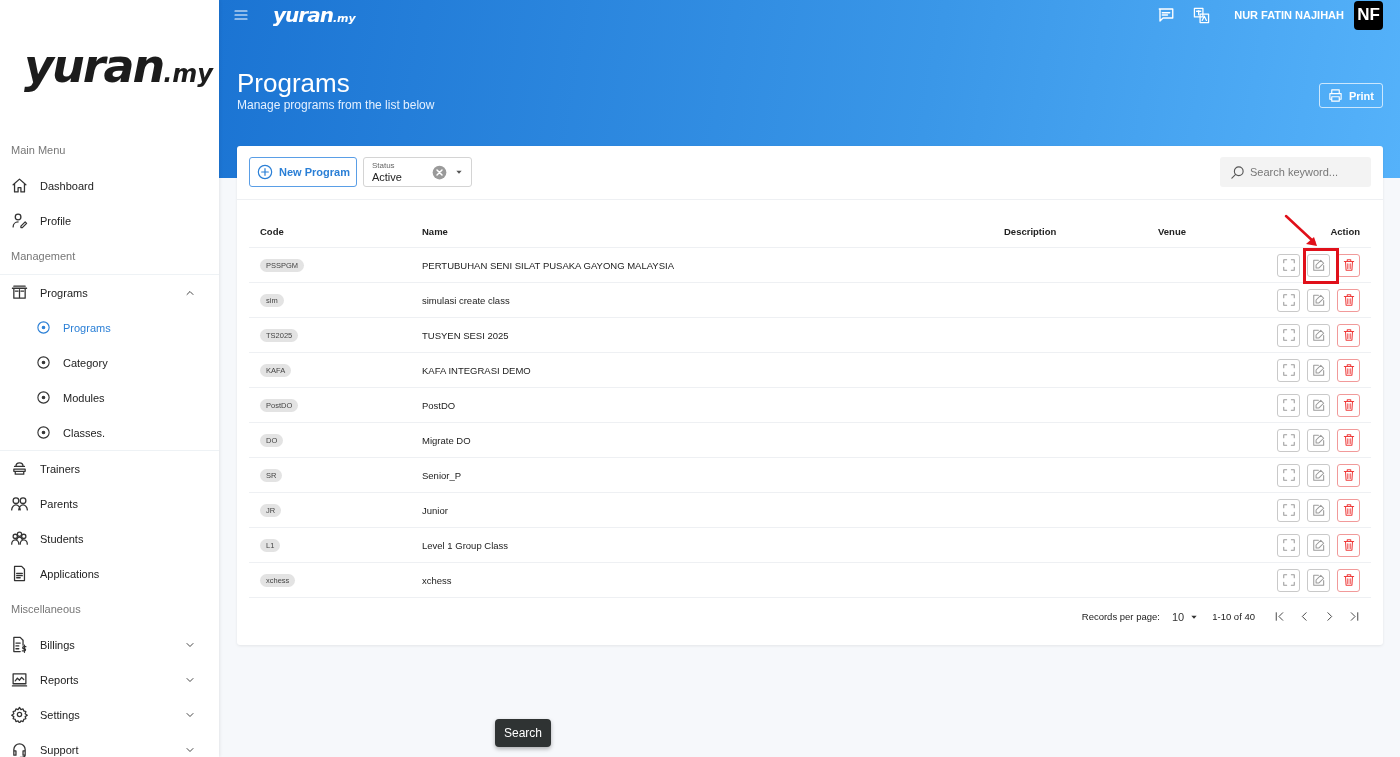 The height and width of the screenshot is (757, 1400). Describe the element at coordinates (109, 503) in the screenshot. I see `sidebar-item: Parents` at that location.